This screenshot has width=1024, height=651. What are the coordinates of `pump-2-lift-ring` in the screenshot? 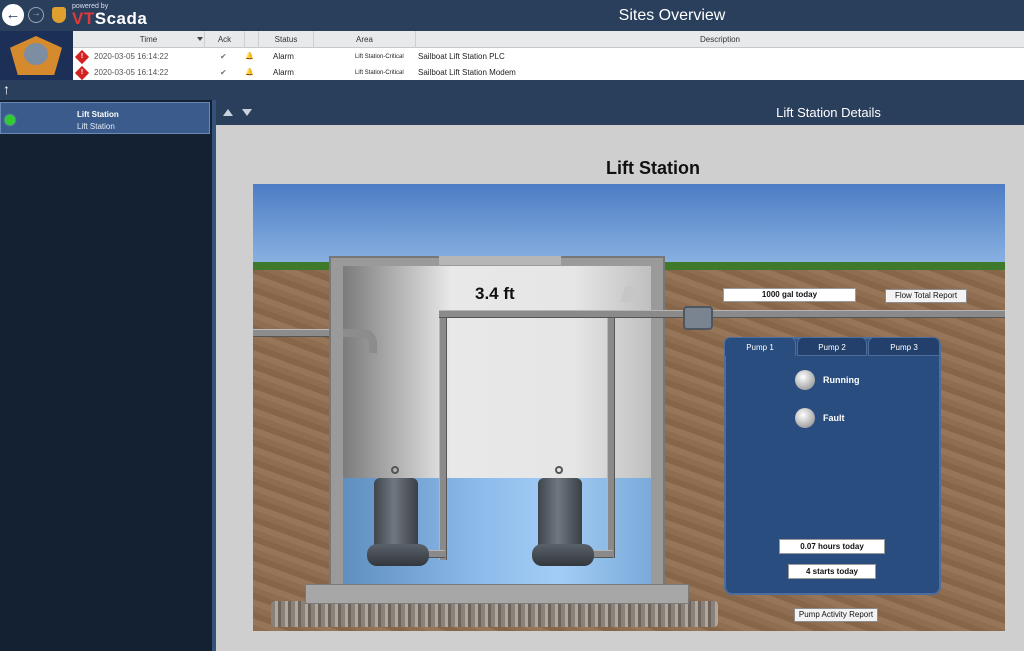 It's located at (559, 470).